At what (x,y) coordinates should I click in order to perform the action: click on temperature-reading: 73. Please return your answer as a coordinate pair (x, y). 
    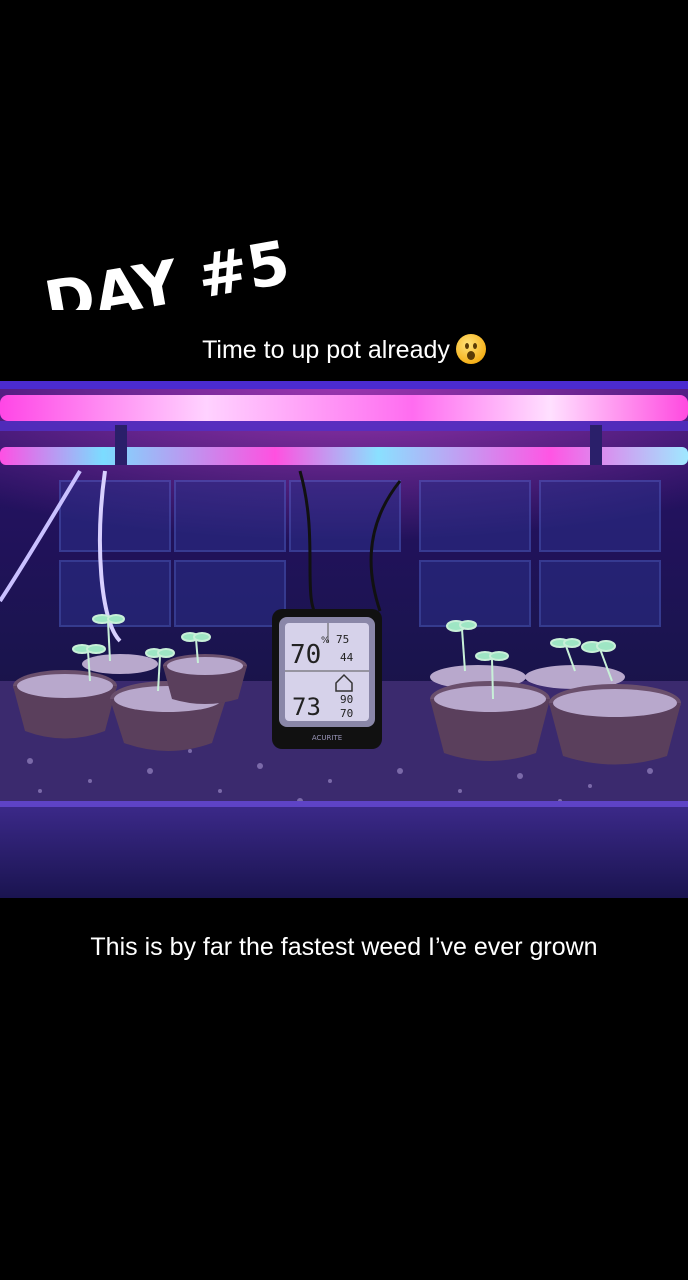
    Looking at the image, I should click on (306, 707).